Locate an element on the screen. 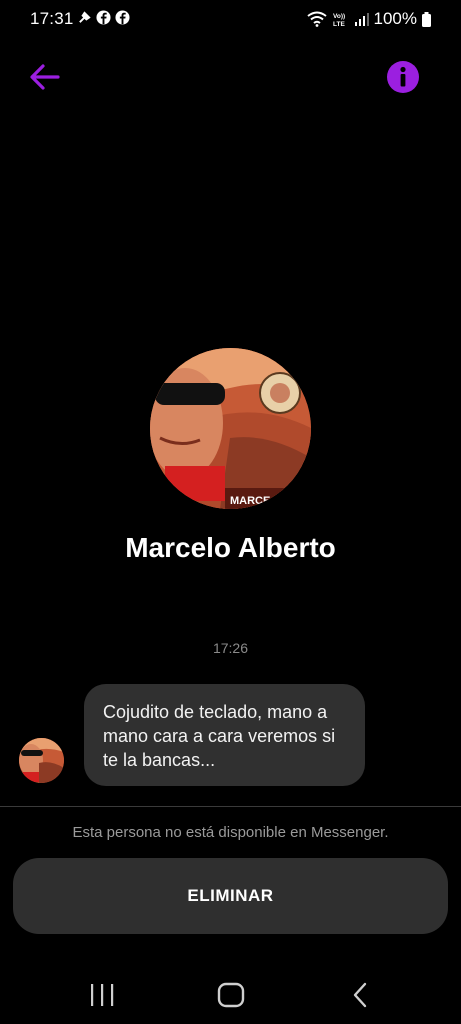  notification-icons is located at coordinates (103, 17).